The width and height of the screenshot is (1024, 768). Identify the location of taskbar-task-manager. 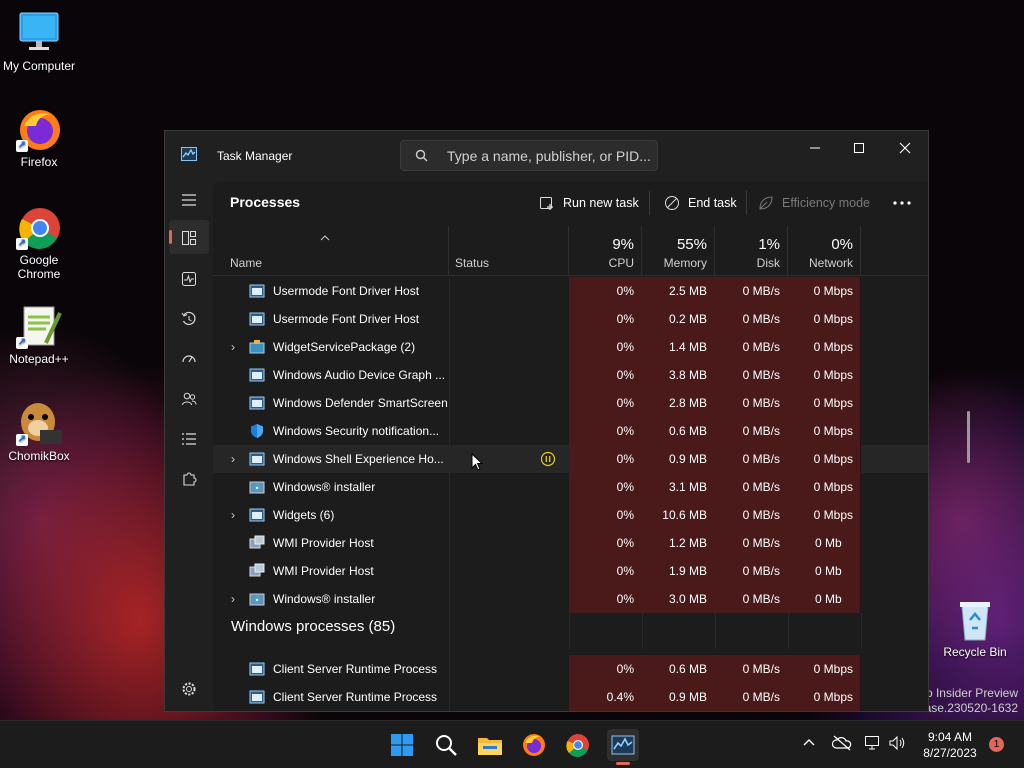
(623, 745).